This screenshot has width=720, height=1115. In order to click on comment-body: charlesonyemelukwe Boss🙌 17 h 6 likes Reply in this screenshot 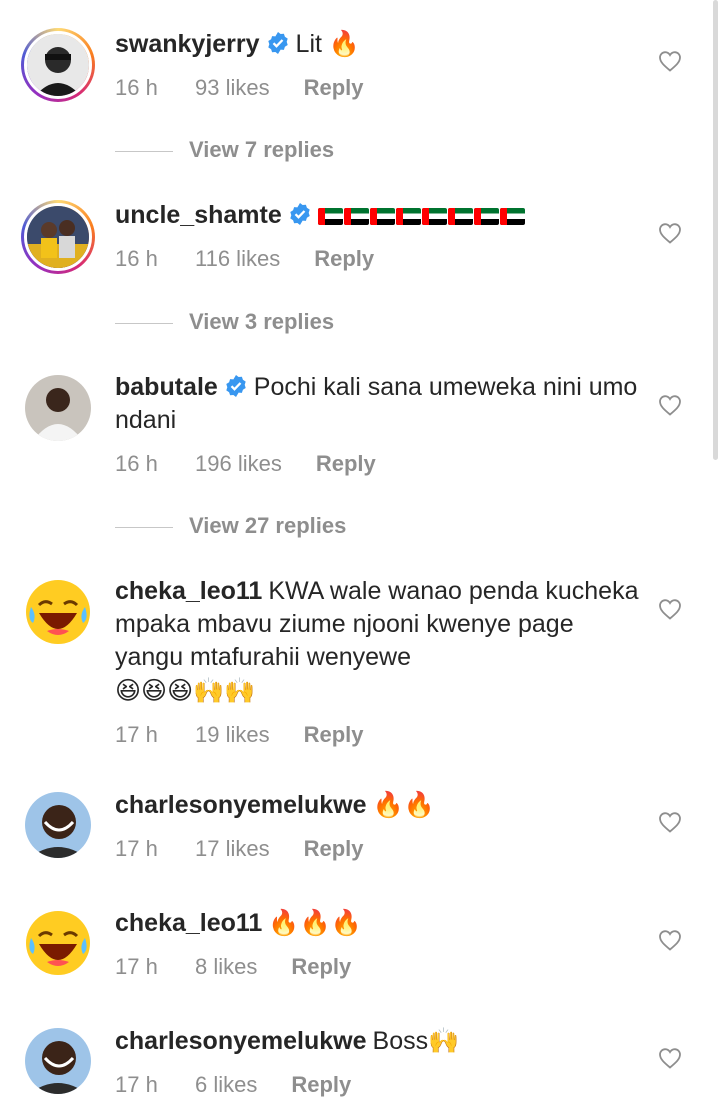, I will do `click(380, 1061)`.